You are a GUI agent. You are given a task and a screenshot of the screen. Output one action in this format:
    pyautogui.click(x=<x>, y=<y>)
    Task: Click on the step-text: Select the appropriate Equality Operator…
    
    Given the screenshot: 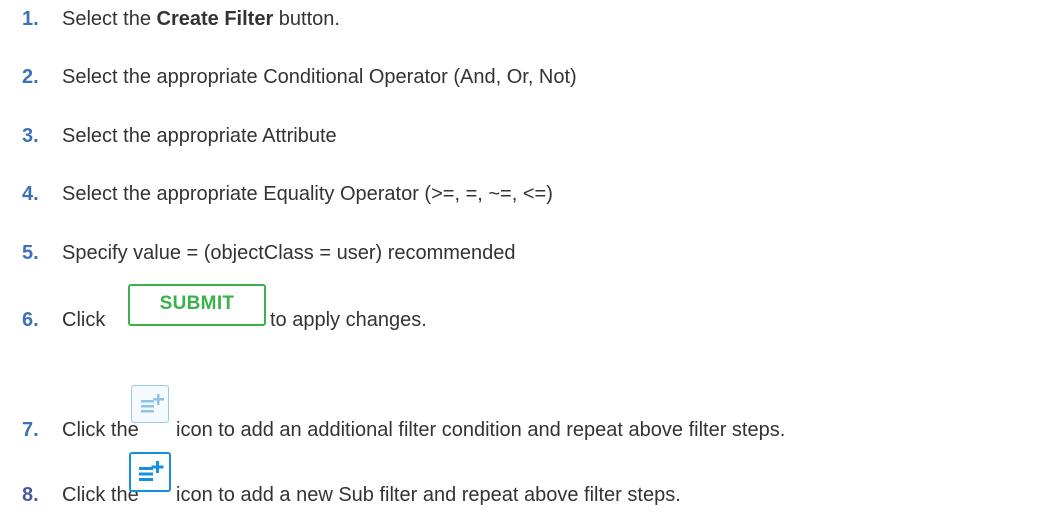 What is the action you would take?
    pyautogui.click(x=307, y=194)
    